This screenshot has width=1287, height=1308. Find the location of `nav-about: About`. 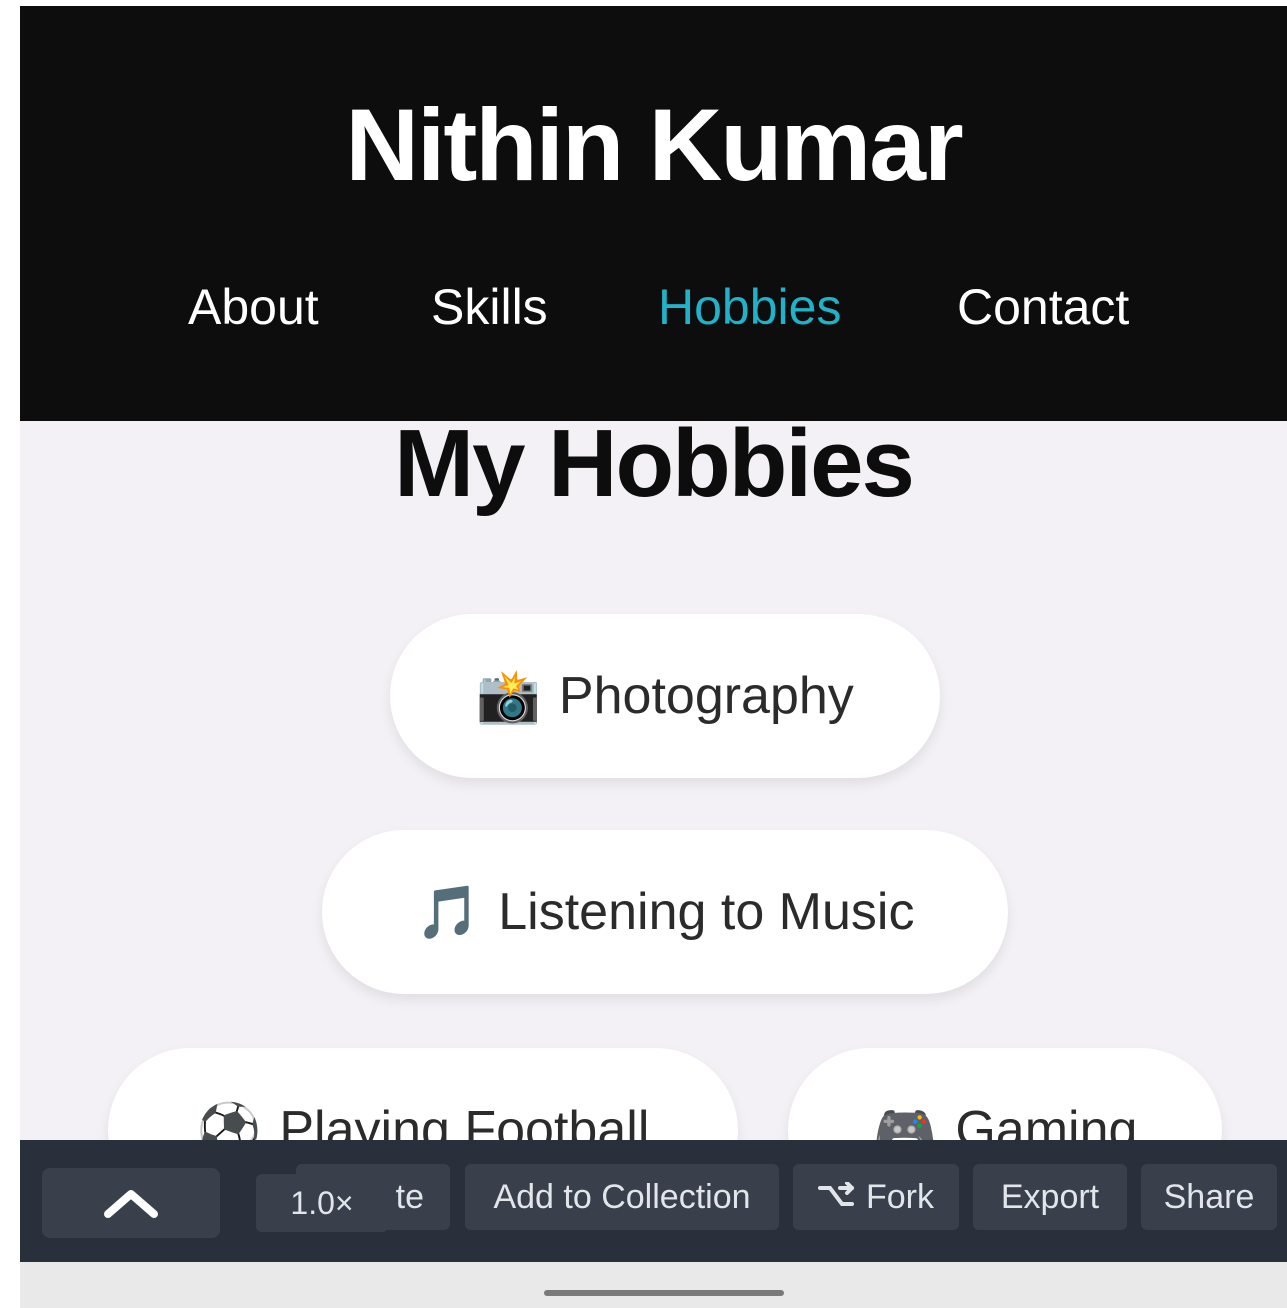

nav-about: About is located at coordinates (253, 307).